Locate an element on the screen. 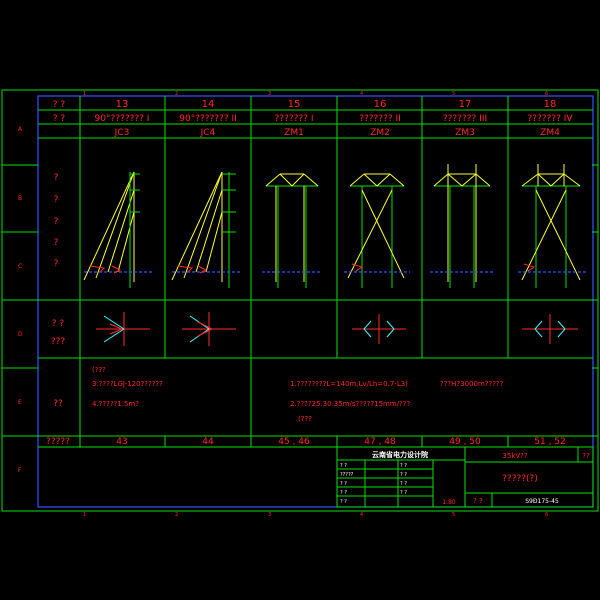 The width and height of the screenshot is (600, 600). row-label-notes: ?? is located at coordinates (58, 404).